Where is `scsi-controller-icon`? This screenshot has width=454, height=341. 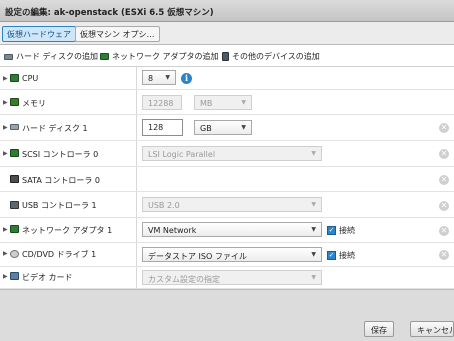
scsi-controller-icon is located at coordinates (14, 153).